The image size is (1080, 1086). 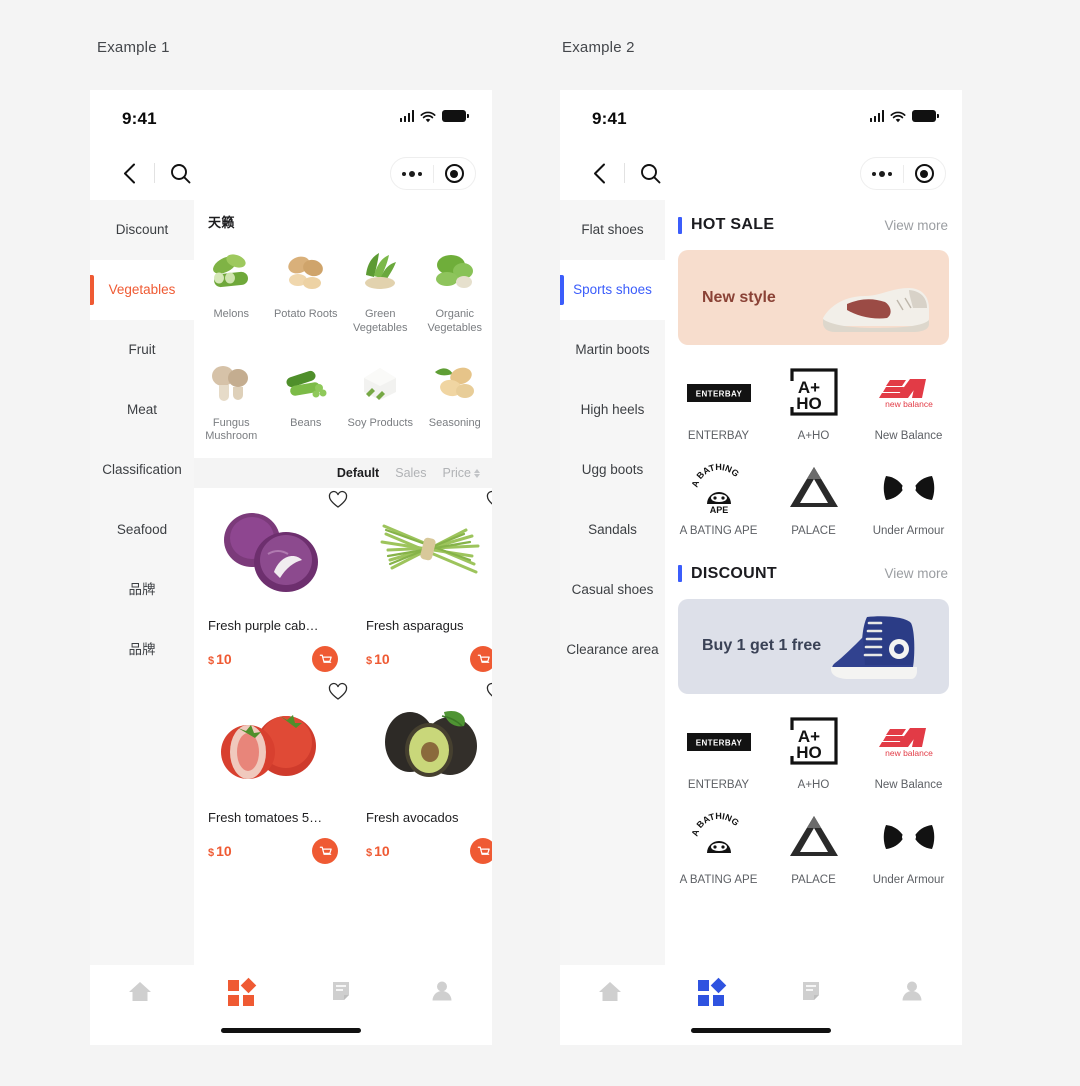 What do you see at coordinates (380, 401) in the screenshot?
I see `subcategory-item-soy-products: Soy Products` at bounding box center [380, 401].